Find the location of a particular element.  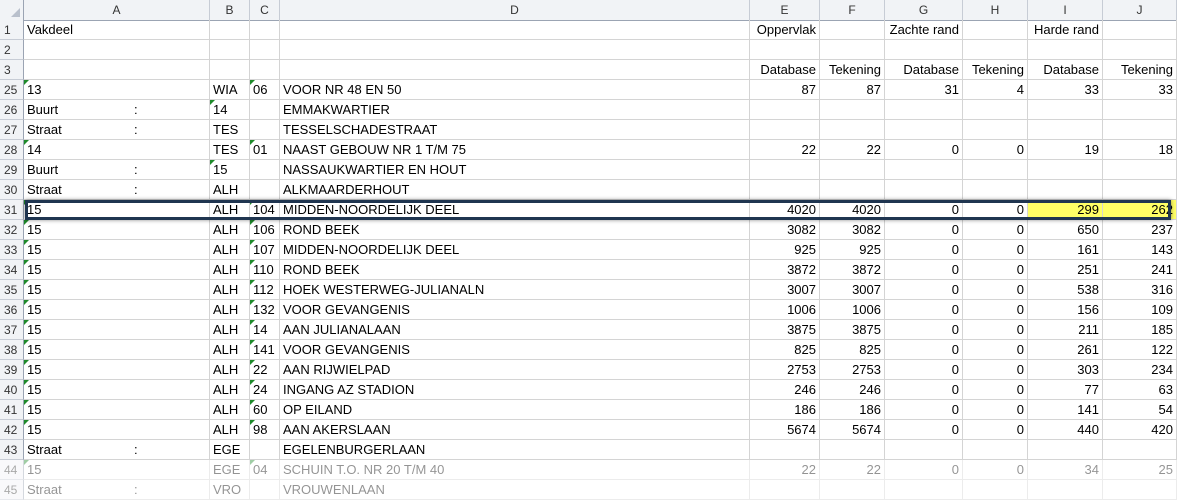

cell-a: 14 is located at coordinates (117, 150).